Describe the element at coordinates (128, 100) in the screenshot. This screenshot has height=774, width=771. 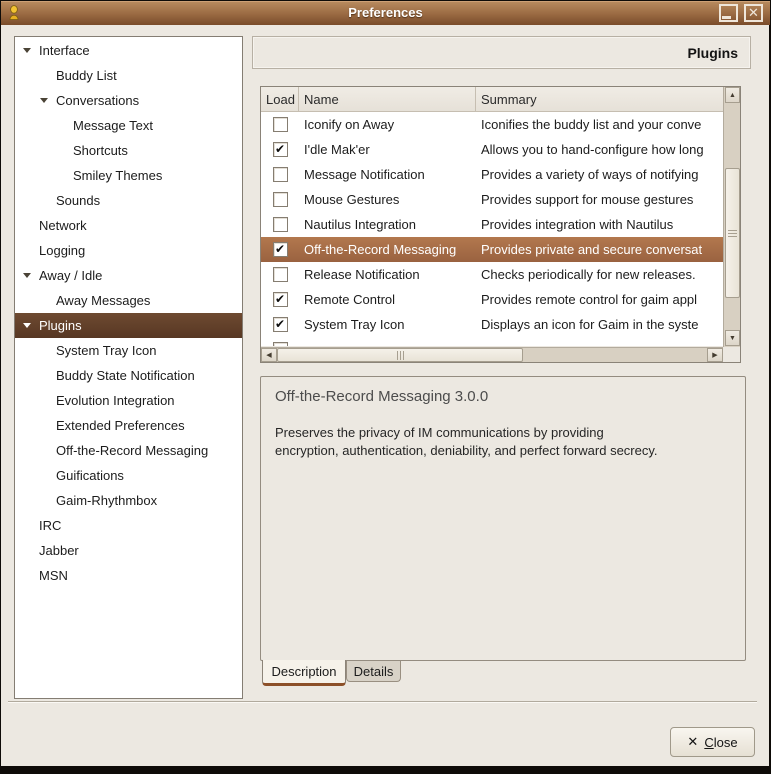
I see `sidebar-item-conversations: Conversations` at that location.